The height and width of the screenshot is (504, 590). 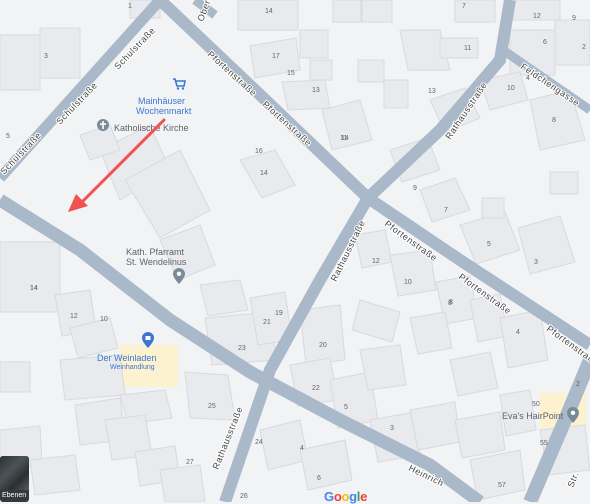 I want to click on poi-hairpoint-label: Eva's HairPoint, so click(x=533, y=416).